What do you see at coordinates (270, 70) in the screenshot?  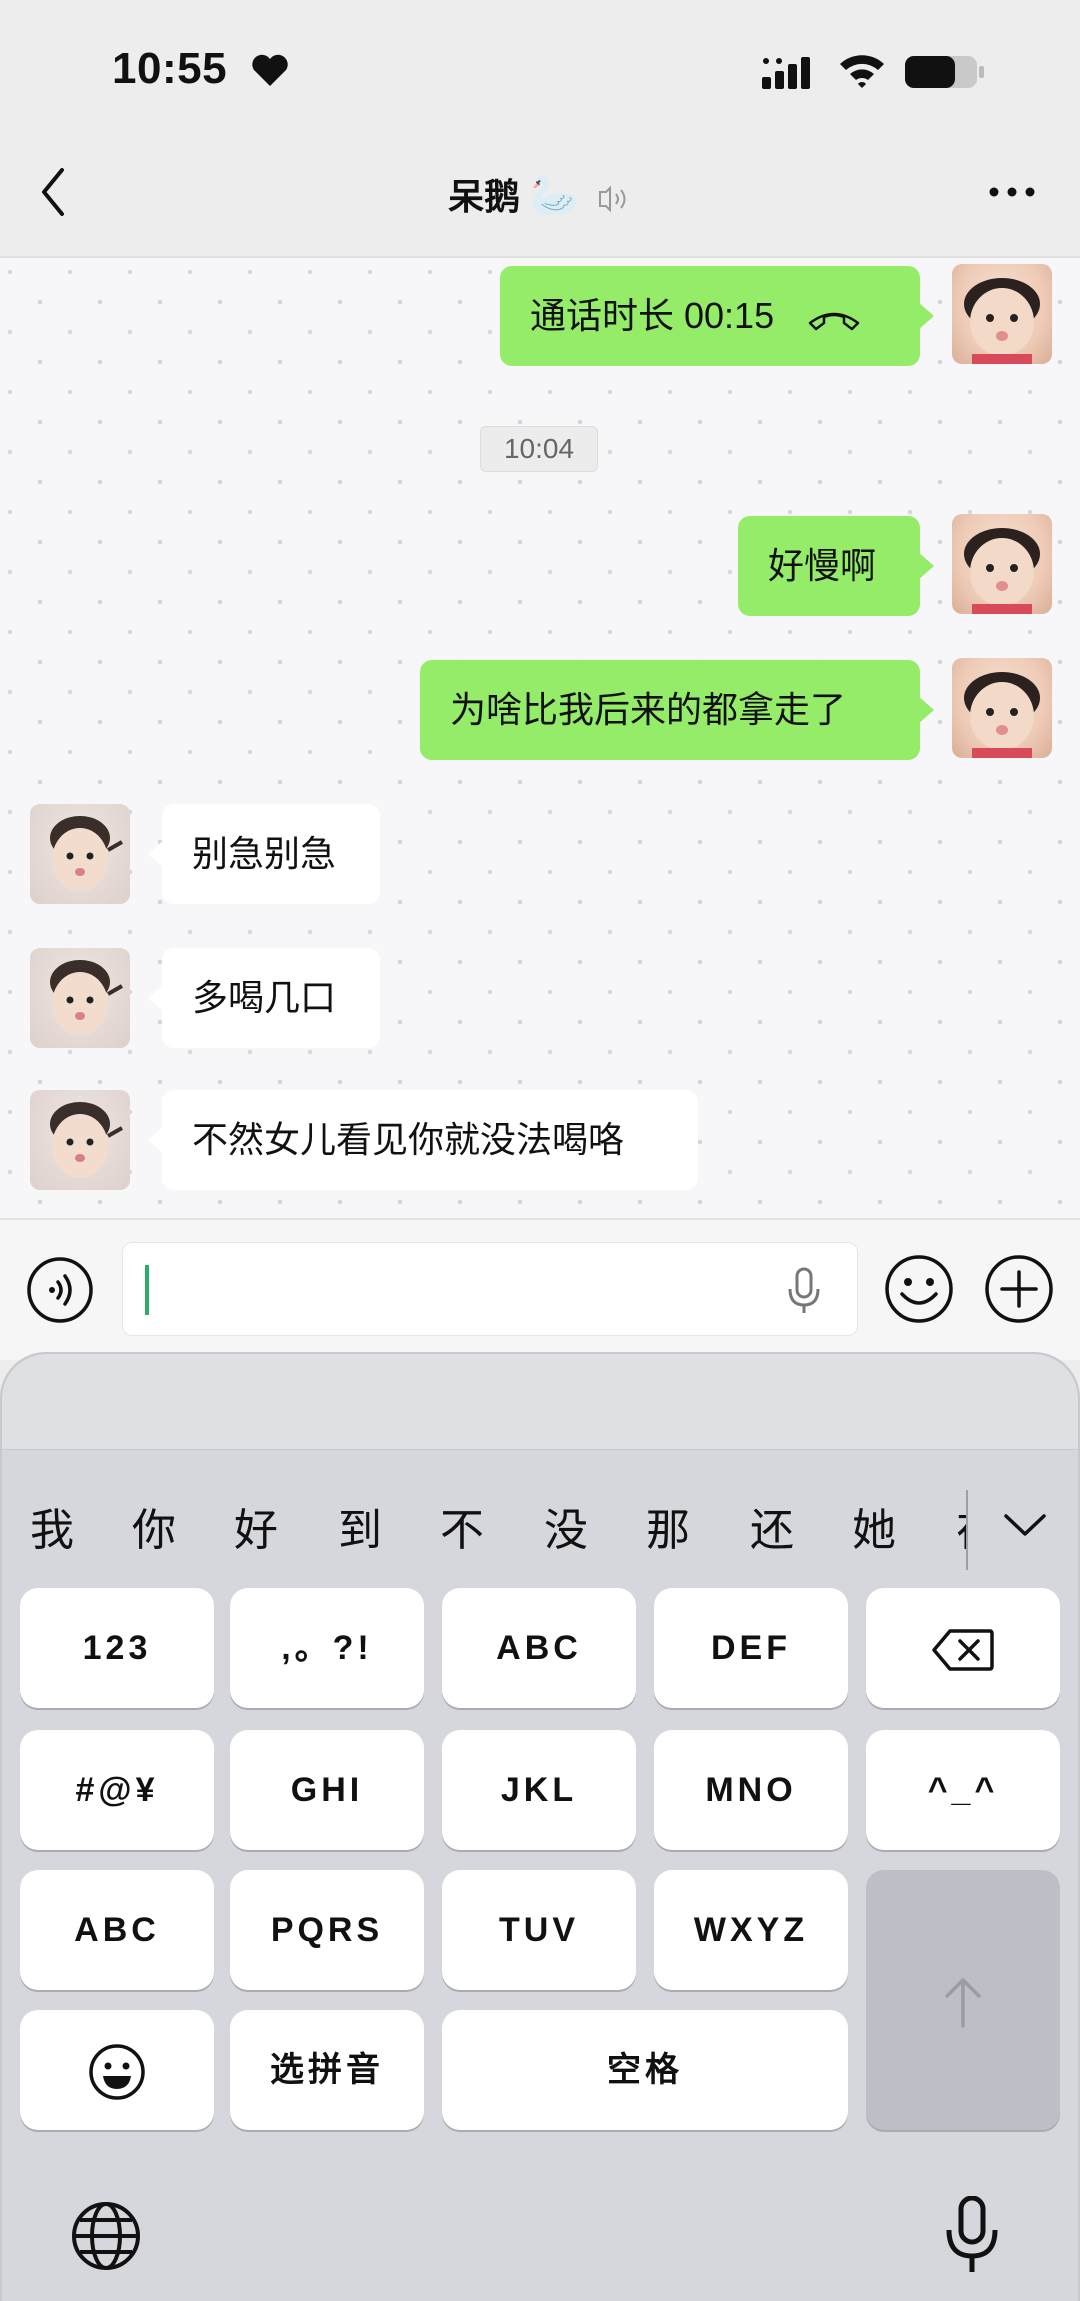 I see `heart-icon` at bounding box center [270, 70].